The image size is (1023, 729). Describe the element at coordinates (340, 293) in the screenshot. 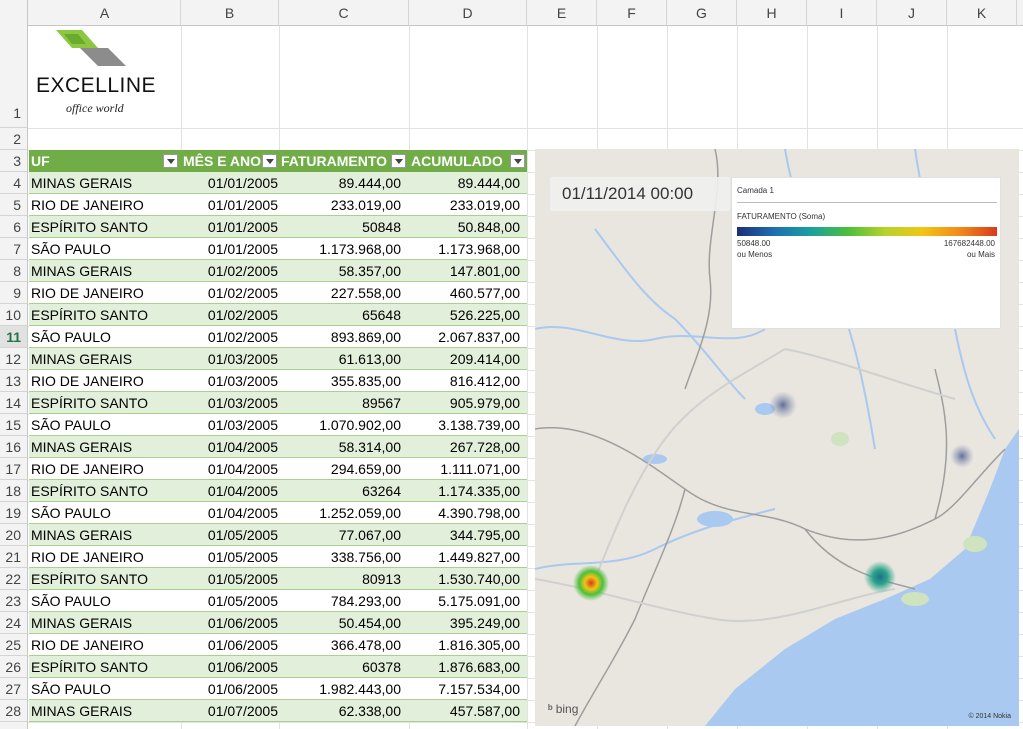

I see `cell-faturamento: 227.558,00` at that location.